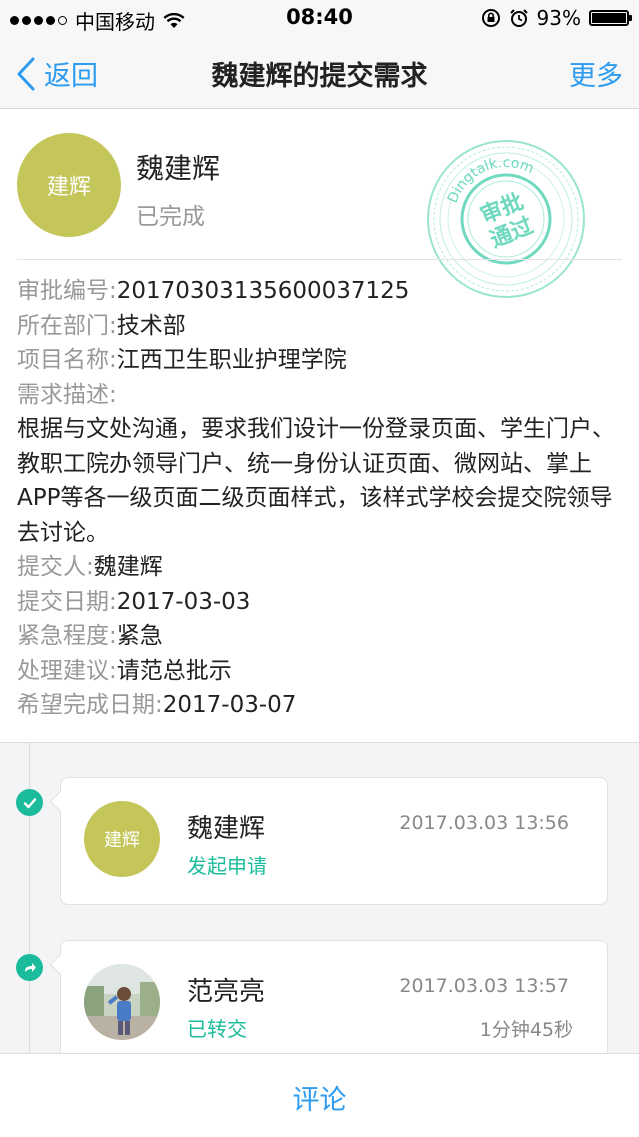 This screenshot has width=639, height=1137. What do you see at coordinates (29, 967) in the screenshot?
I see `forward-icon` at bounding box center [29, 967].